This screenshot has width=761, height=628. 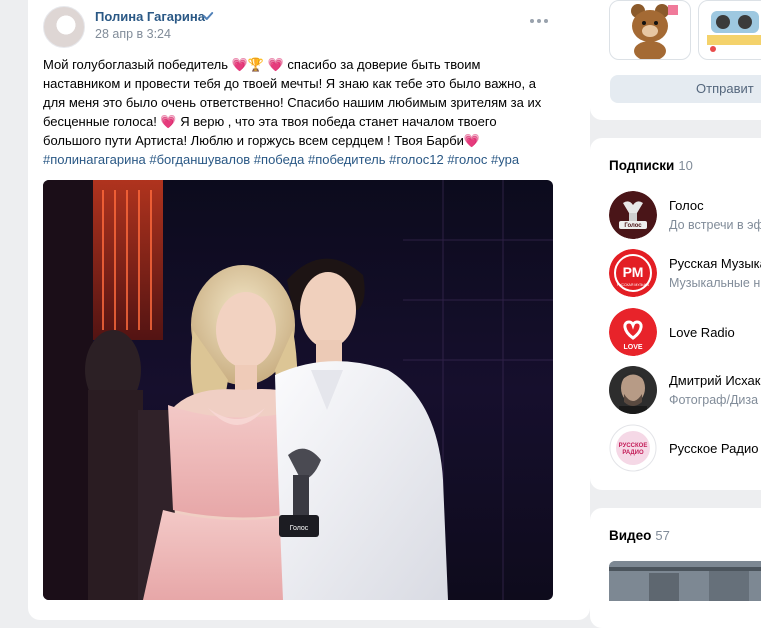 I want to click on subscription-name: Love Radio, so click(x=702, y=332).